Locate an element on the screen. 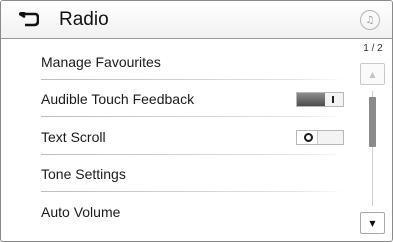 This screenshot has width=393, height=242. back-arrow-icon is located at coordinates (29, 18).